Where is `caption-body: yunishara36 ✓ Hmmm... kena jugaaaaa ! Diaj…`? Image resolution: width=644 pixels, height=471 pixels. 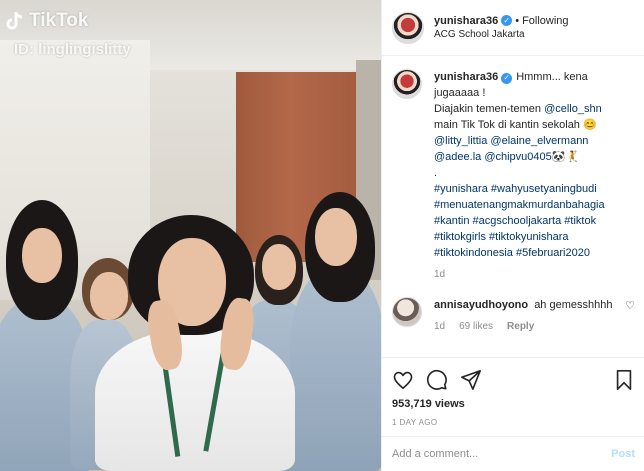 caption-body: yunishara36 ✓ Hmmm... kena jugaaaaa ! Diaj… is located at coordinates (534, 176).